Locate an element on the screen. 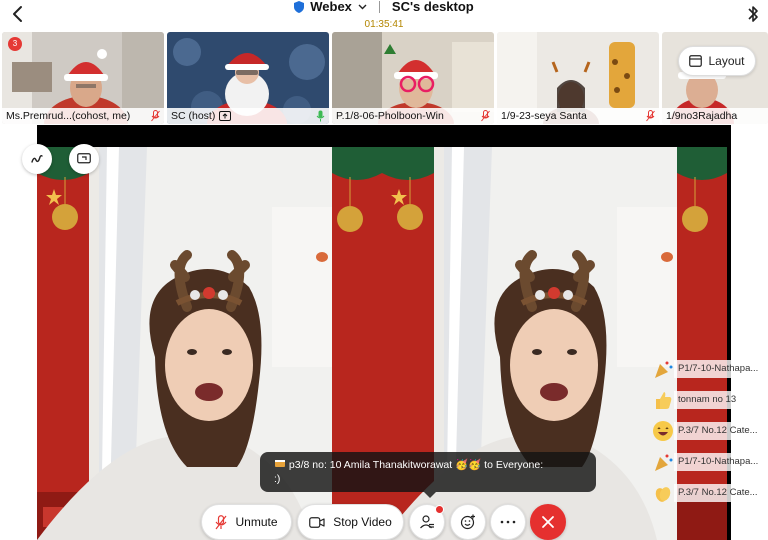  reactions-icon is located at coordinates (467, 522).